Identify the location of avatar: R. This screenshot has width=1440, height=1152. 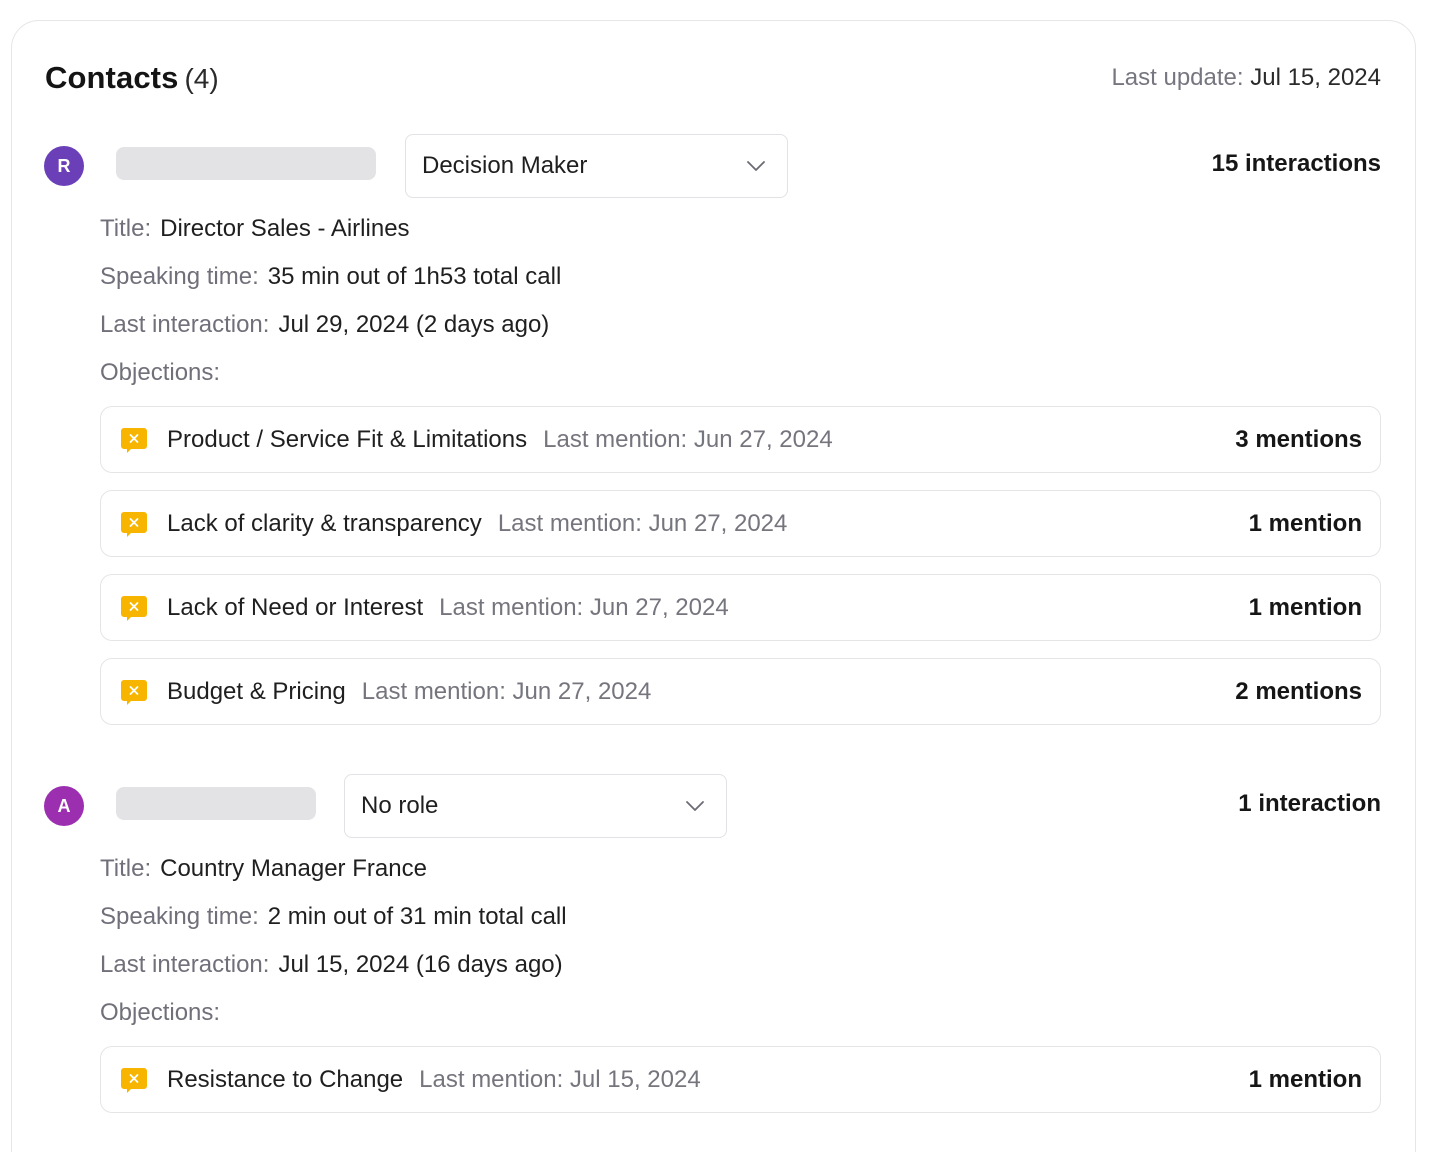
(64, 166).